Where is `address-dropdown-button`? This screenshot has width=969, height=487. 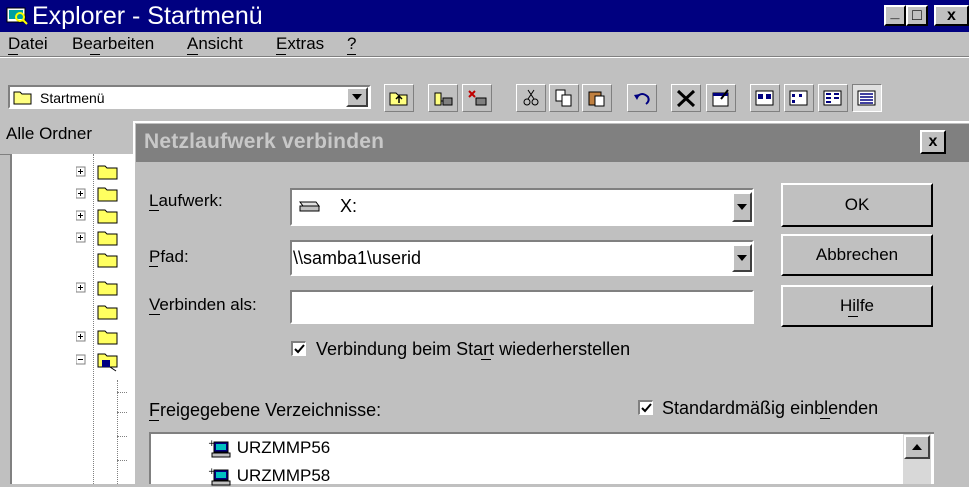 address-dropdown-button is located at coordinates (357, 97).